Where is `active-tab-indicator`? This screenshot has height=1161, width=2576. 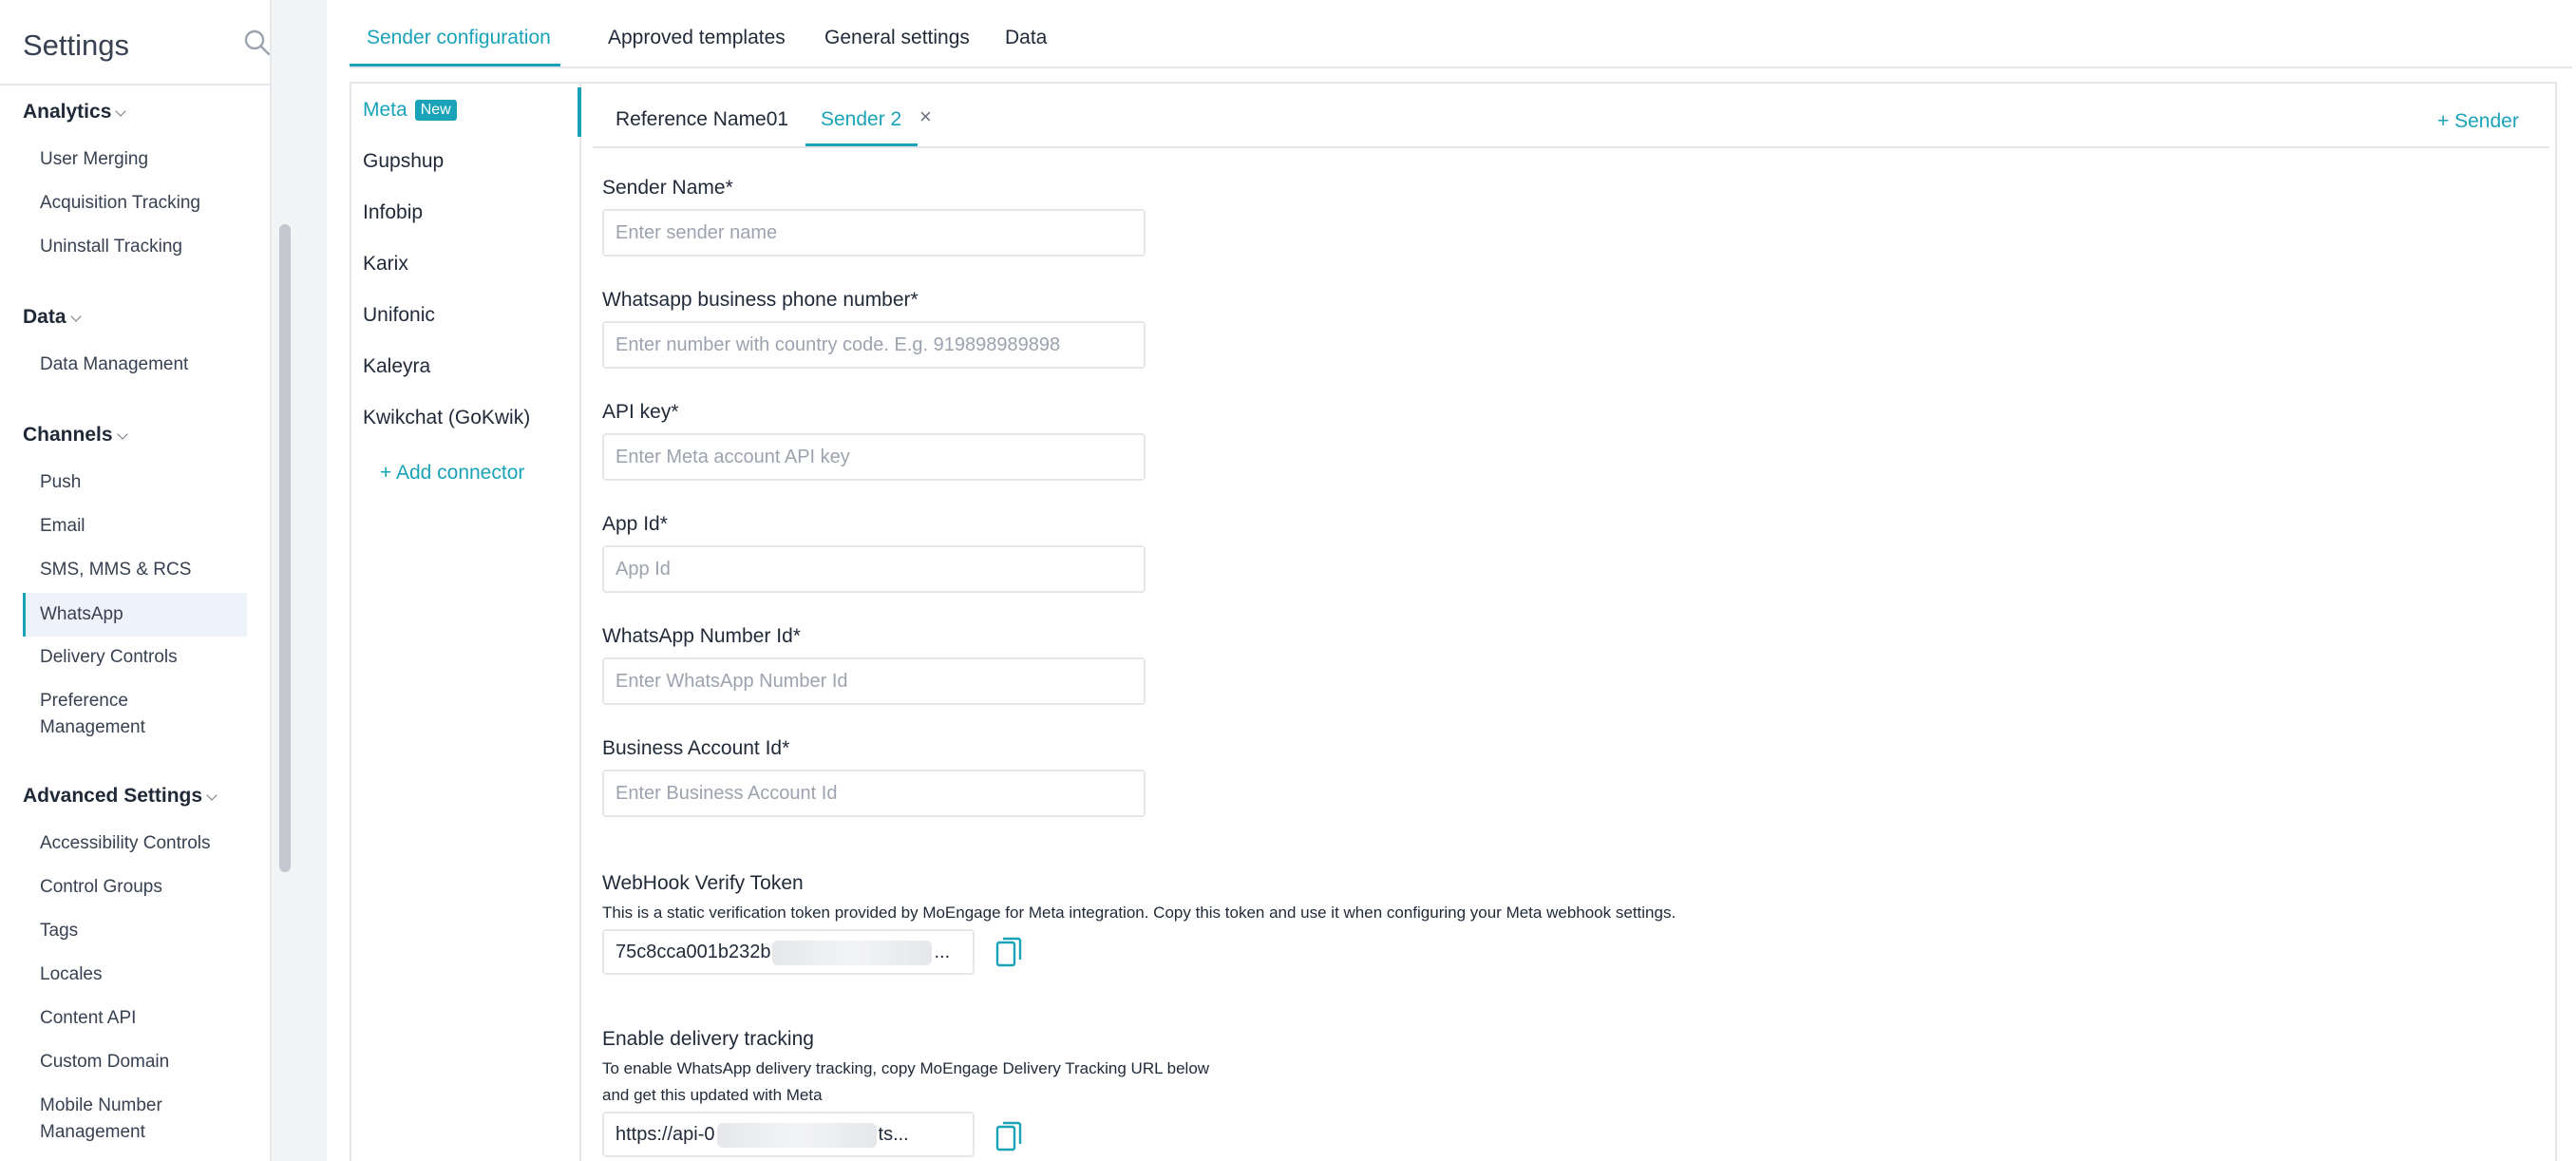 active-tab-indicator is located at coordinates (455, 65).